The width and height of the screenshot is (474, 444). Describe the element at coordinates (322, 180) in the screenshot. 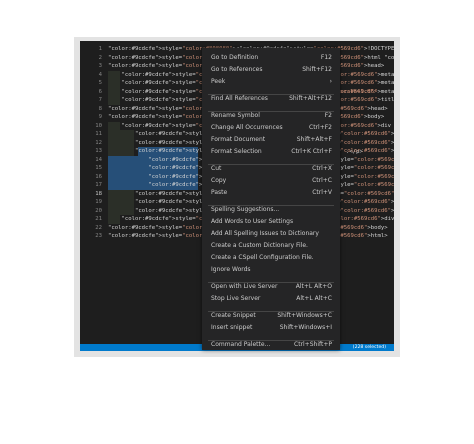

I see `menu-item-shortcut: Ctrl+C` at that location.